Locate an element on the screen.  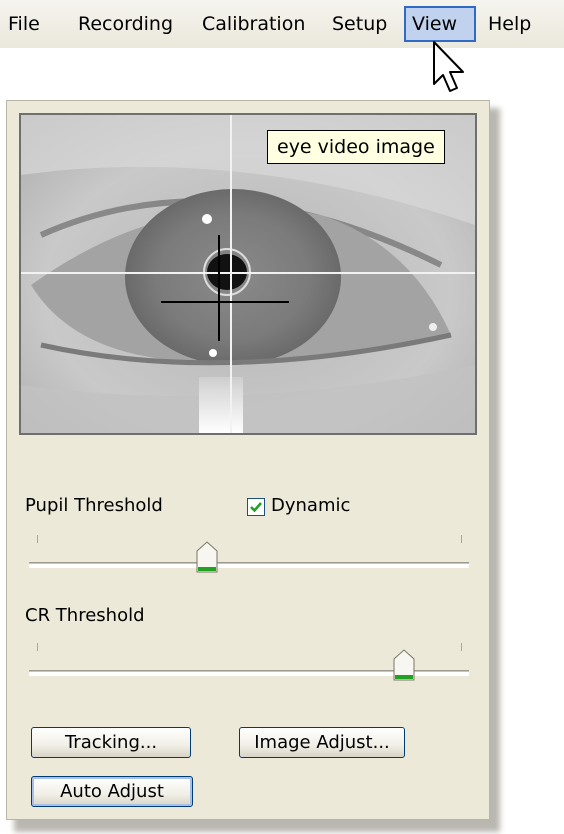
pupil-threshold-label: Pupil Threshold is located at coordinates (94, 505).